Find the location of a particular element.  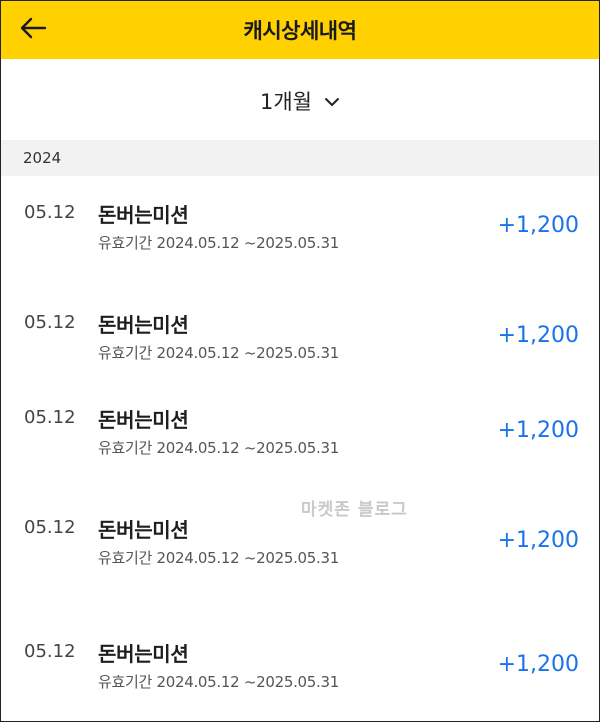

chevron-down-icon is located at coordinates (332, 101).